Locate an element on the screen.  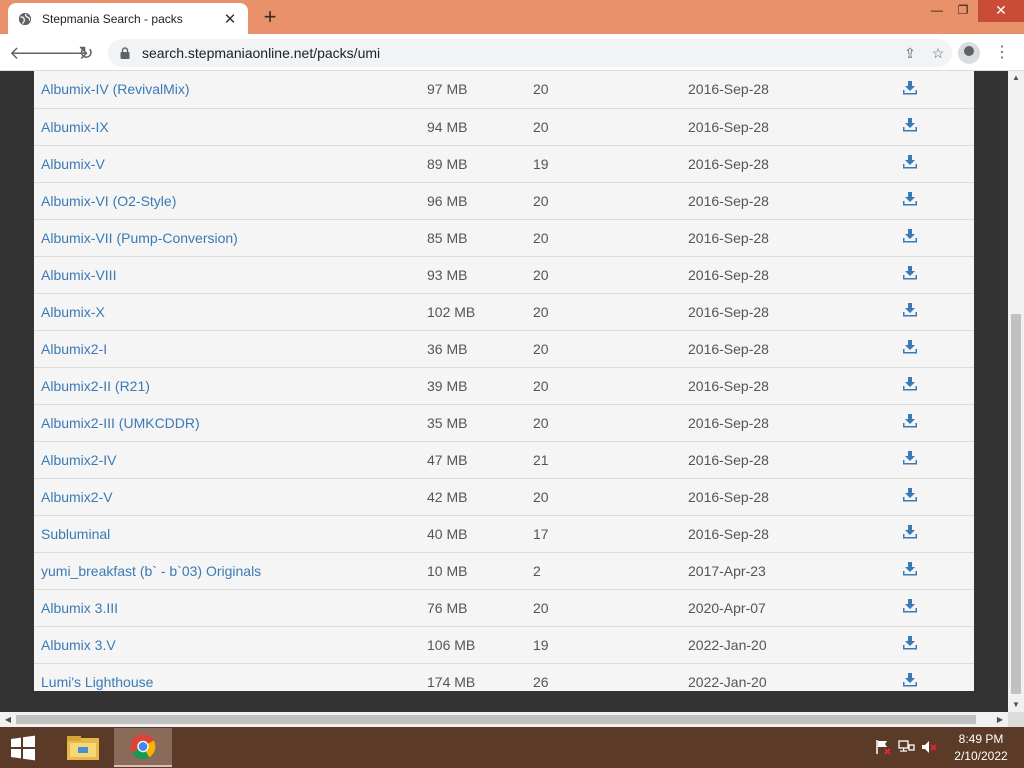
table-row: Albumix2-IV 47 MB 21 2016-Sep-28 is located at coordinates (504, 459).